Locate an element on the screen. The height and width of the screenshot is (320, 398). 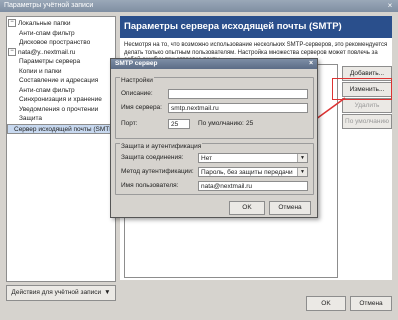
default-port-label: По умолчанию: is located at coordinates (221, 123).